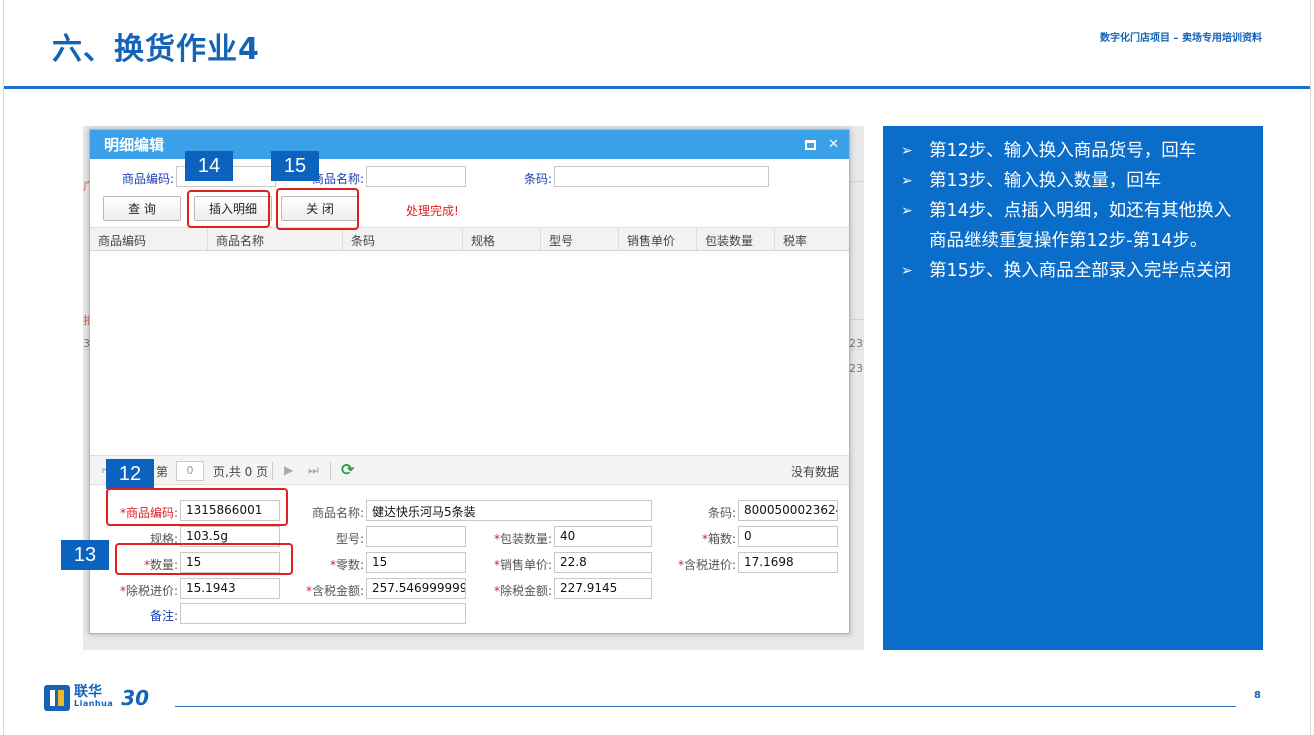 Image resolution: width=1314 pixels, height=735 pixels. Describe the element at coordinates (85, 555) in the screenshot. I see `callout-step-13: 13` at that location.